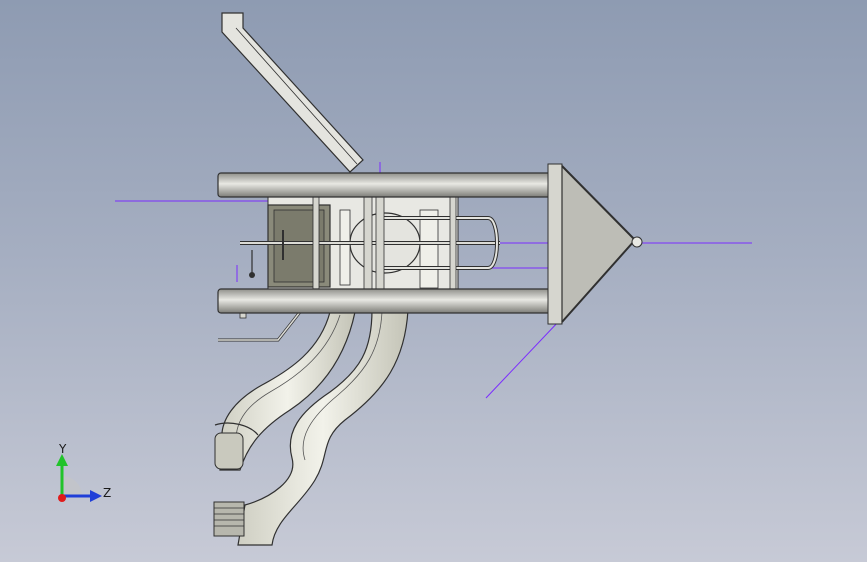 This screenshot has width=867, height=562. Describe the element at coordinates (595, 244) in the screenshot. I see `roof-panel` at that location.